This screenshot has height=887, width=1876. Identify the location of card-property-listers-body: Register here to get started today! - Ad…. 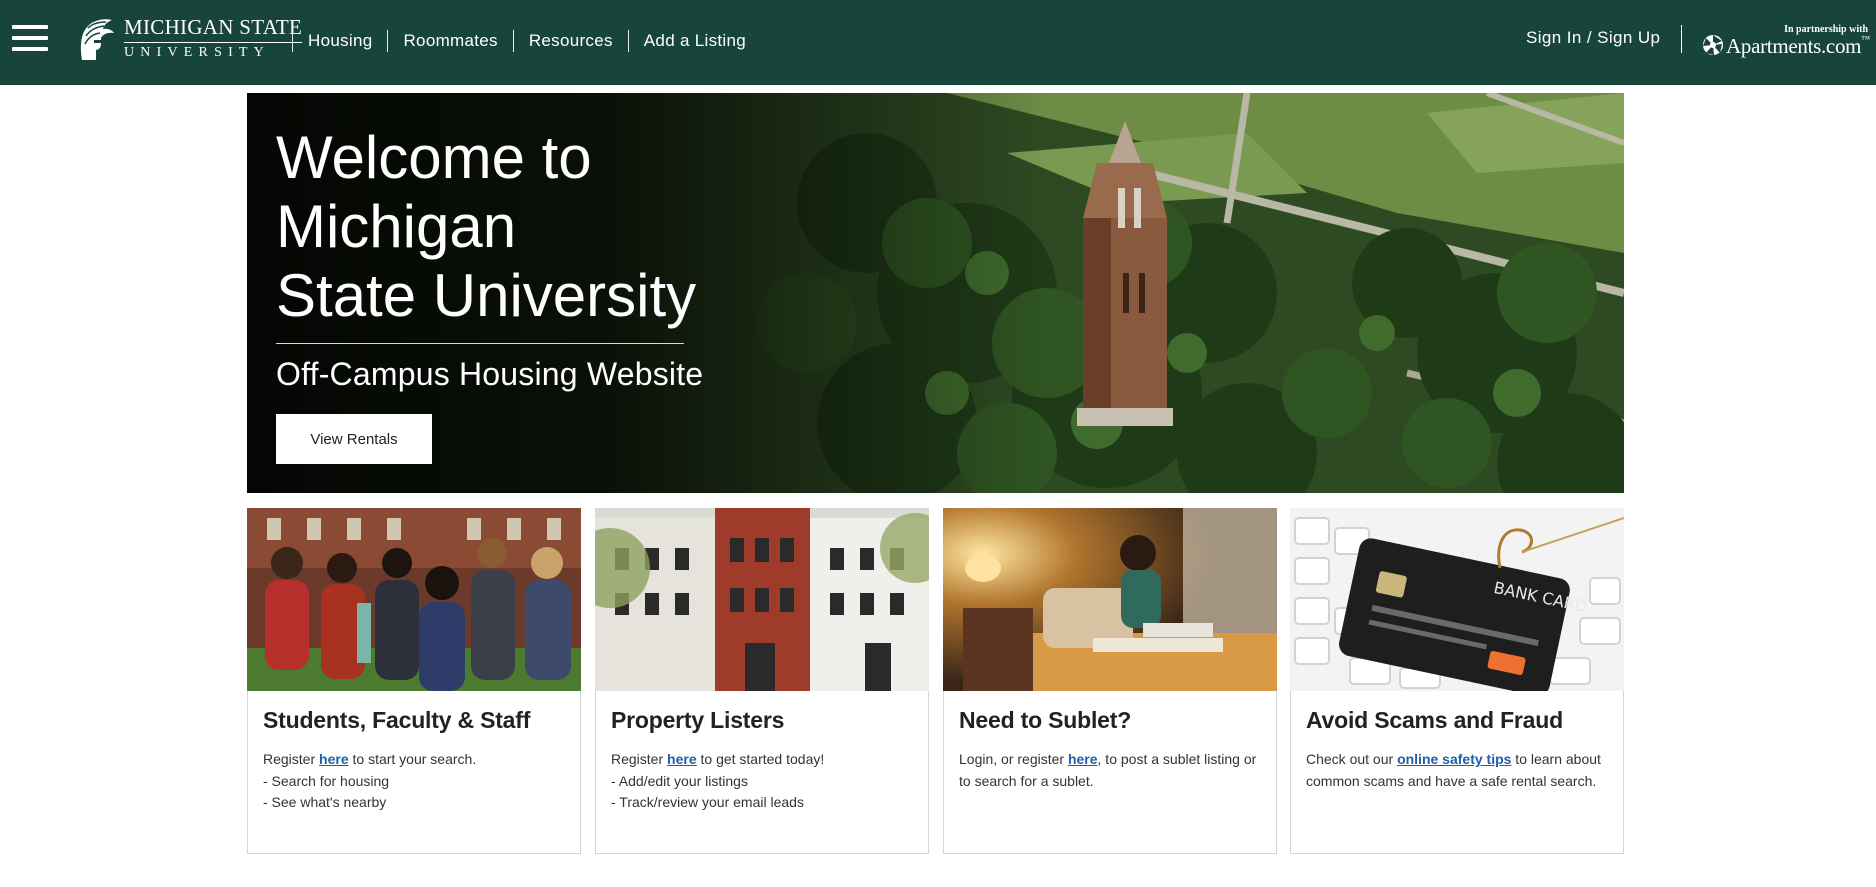
(763, 781).